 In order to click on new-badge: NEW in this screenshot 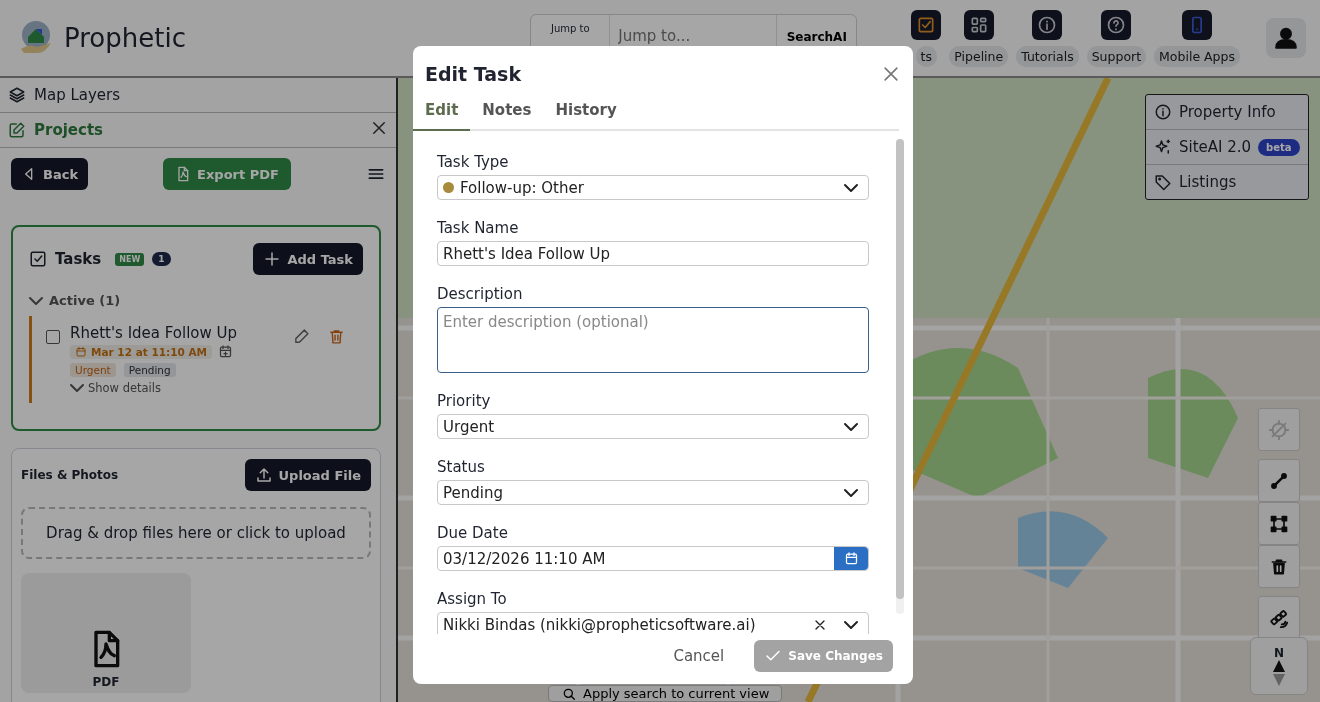, I will do `click(130, 259)`.